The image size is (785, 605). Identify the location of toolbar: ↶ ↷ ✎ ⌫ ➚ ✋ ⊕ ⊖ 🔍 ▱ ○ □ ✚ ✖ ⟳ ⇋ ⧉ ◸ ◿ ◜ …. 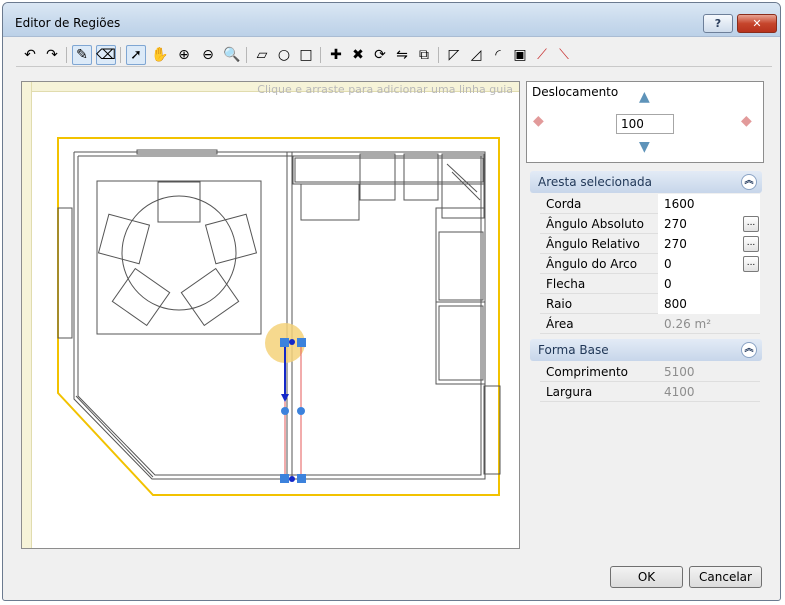
(394, 55).